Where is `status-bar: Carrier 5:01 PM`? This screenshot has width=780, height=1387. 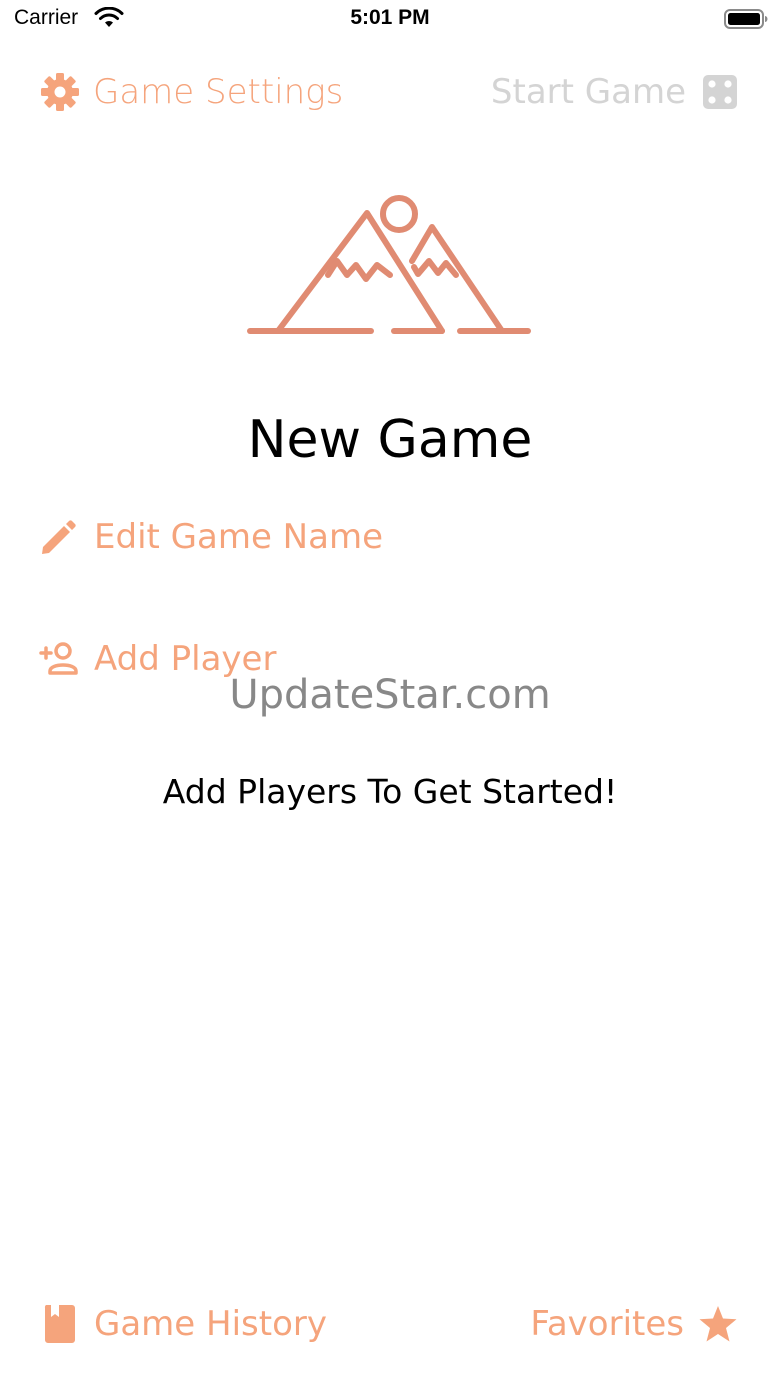
status-bar: Carrier 5:01 PM is located at coordinates (390, 20).